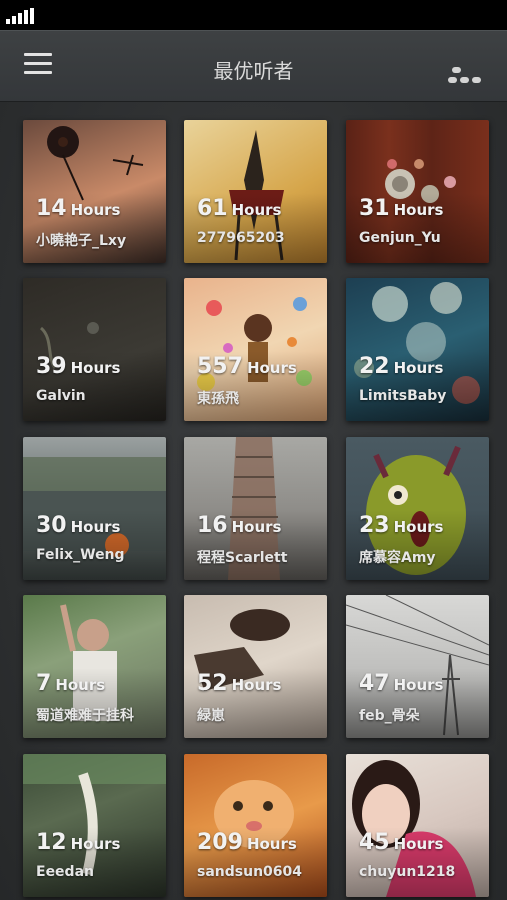 This screenshot has width=507, height=900. I want to click on listener-name: 程程Scarlett, so click(242, 558).